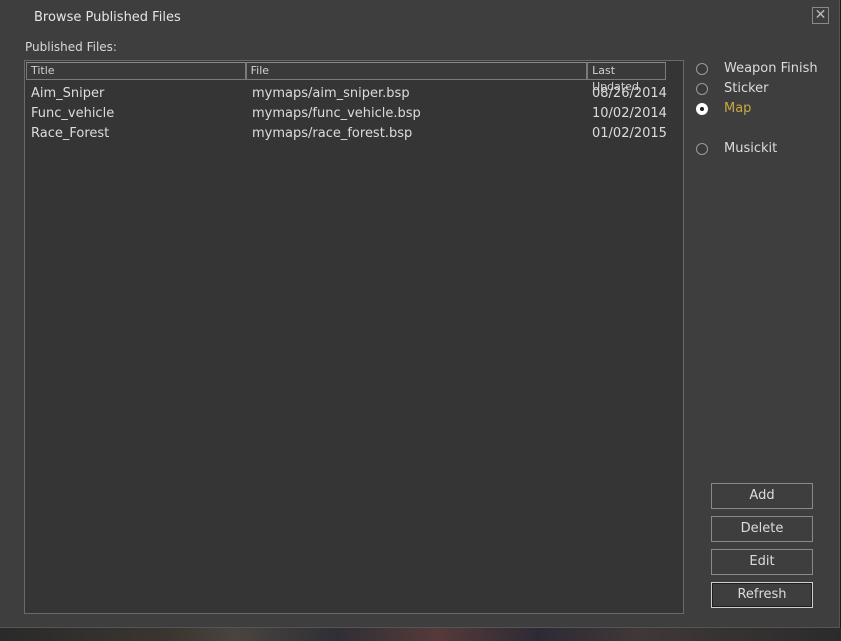  I want to click on list-header: Title File Last Updated, so click(346, 77).